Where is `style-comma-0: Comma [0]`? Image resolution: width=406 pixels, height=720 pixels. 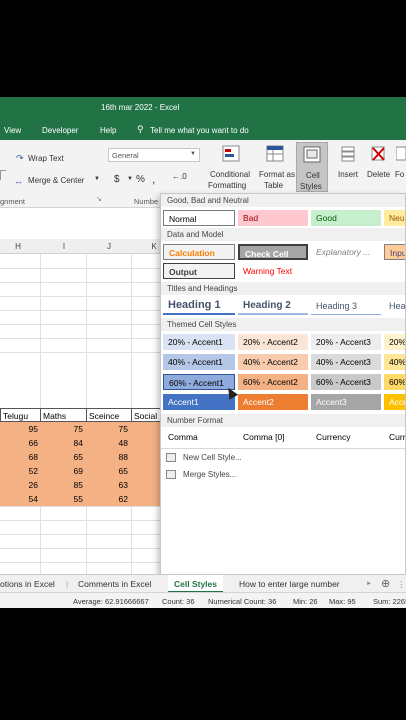 style-comma-0: Comma [0] is located at coordinates (273, 437).